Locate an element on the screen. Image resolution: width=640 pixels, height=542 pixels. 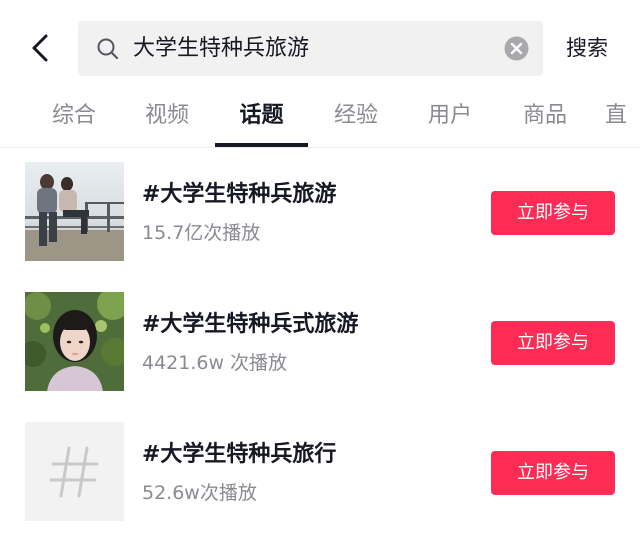
photo-girl-portrait is located at coordinates (74, 341).